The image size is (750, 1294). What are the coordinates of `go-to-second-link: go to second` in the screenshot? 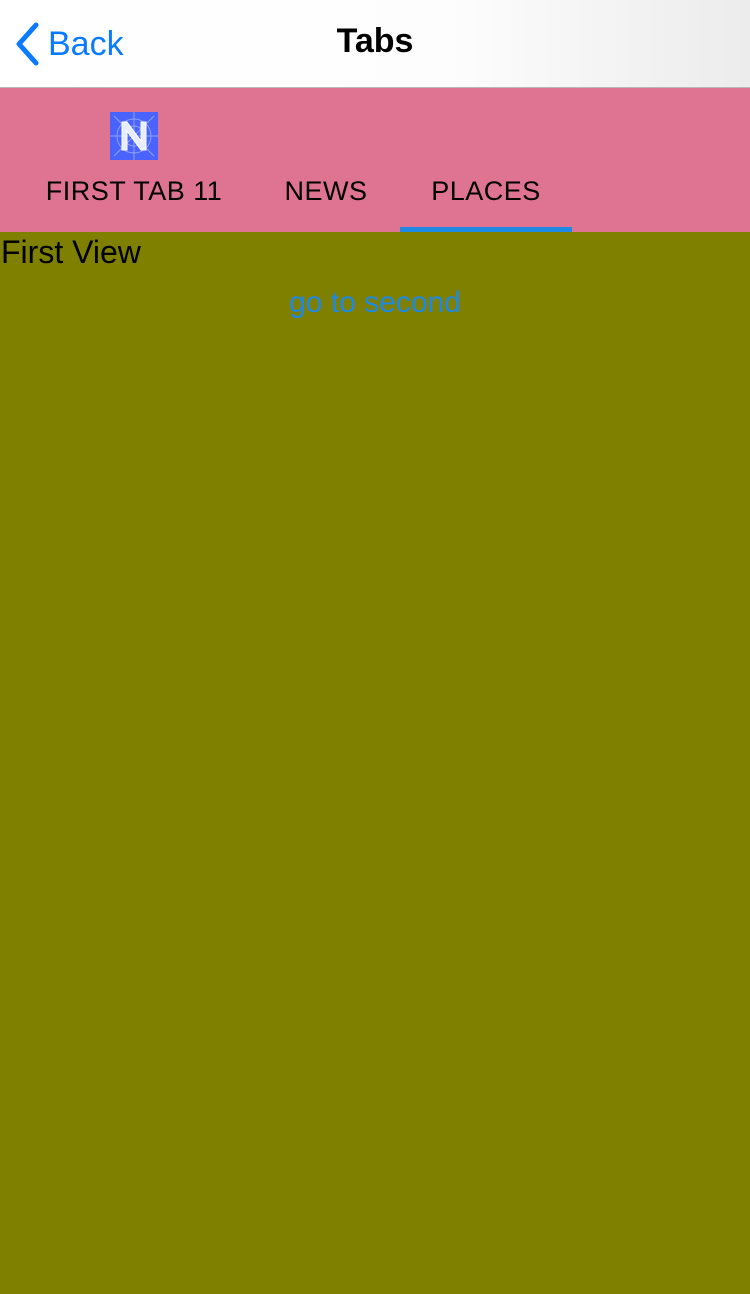 It's located at (375, 303).